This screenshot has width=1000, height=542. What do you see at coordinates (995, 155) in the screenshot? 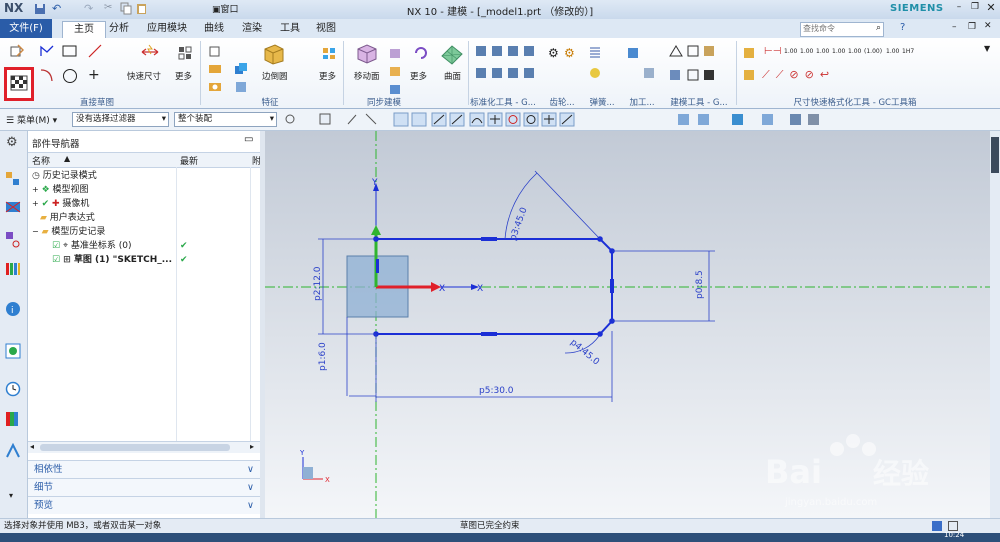
I see `dock-tab` at bounding box center [995, 155].